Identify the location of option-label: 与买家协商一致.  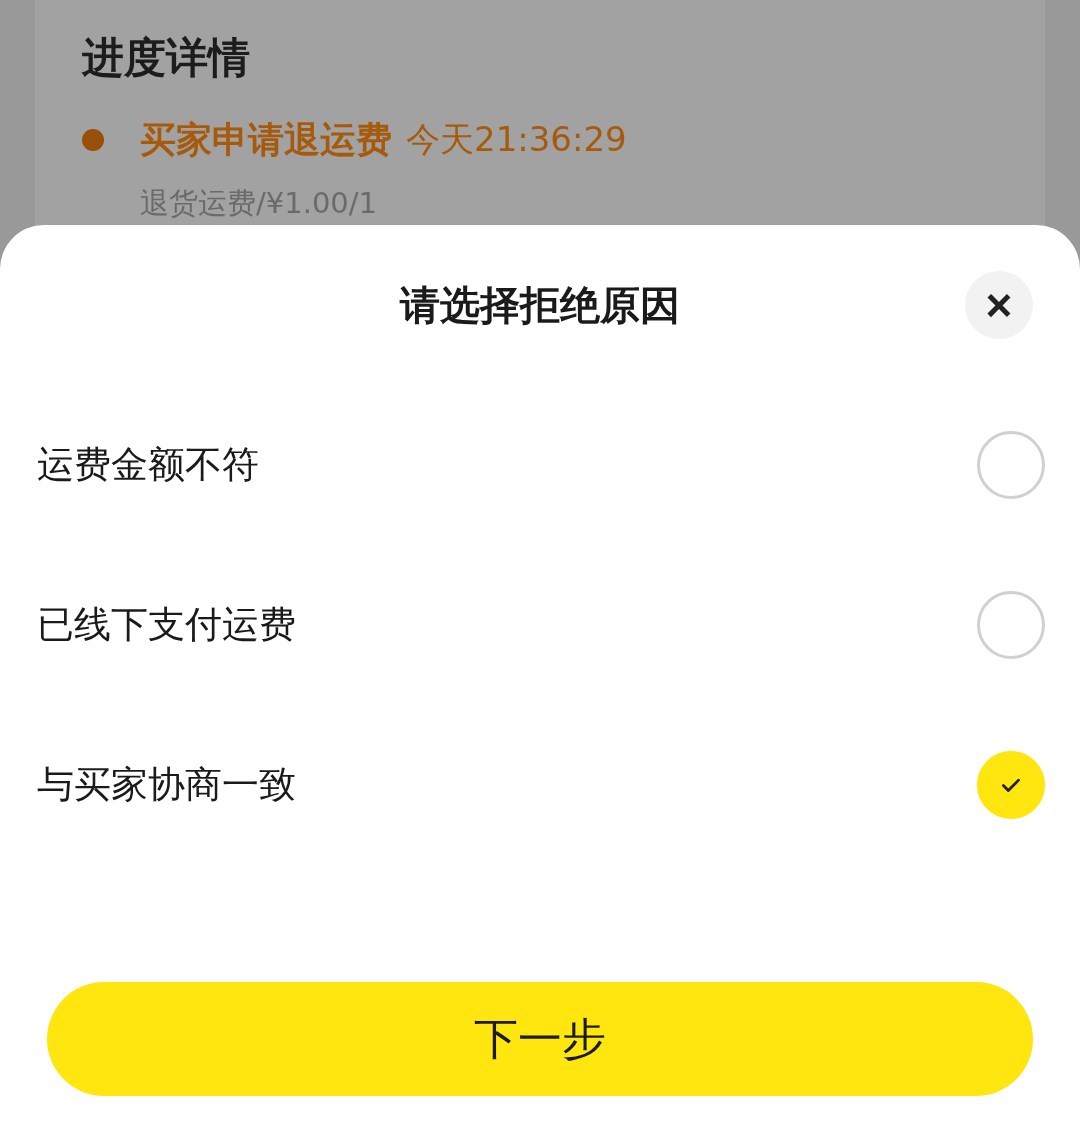
(166, 785).